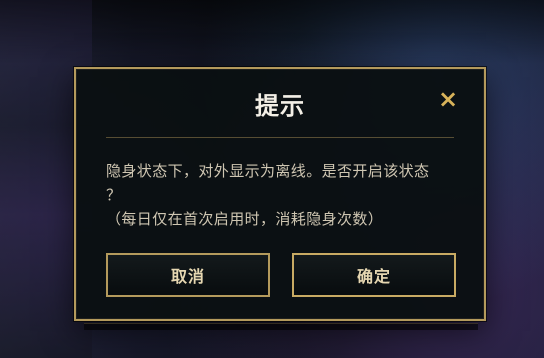 Image resolution: width=544 pixels, height=358 pixels. I want to click on title-divider, so click(280, 137).